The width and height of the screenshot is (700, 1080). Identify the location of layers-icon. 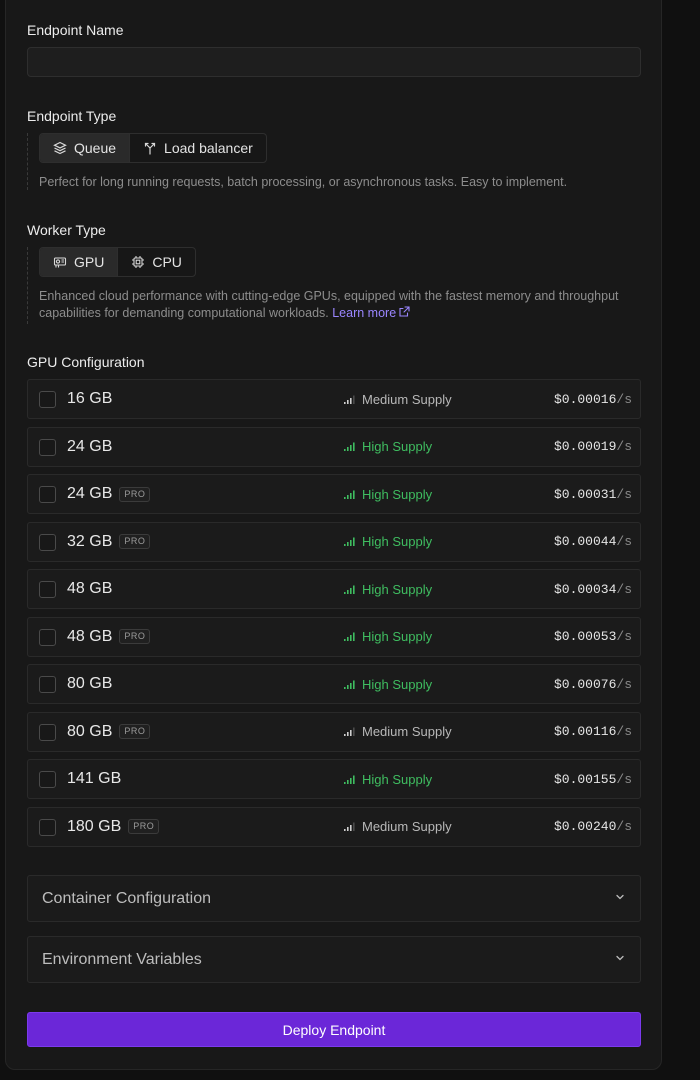
(60, 148).